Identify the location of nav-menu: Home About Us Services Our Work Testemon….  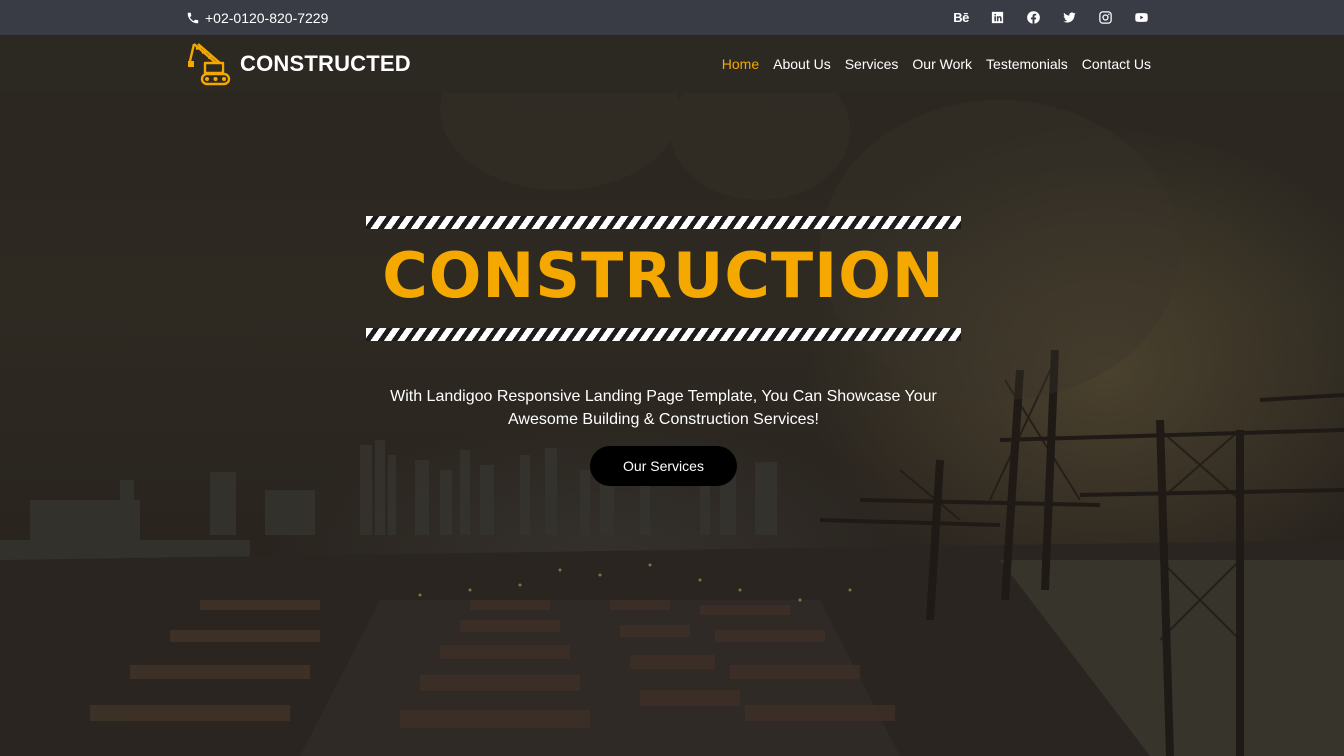
(936, 64).